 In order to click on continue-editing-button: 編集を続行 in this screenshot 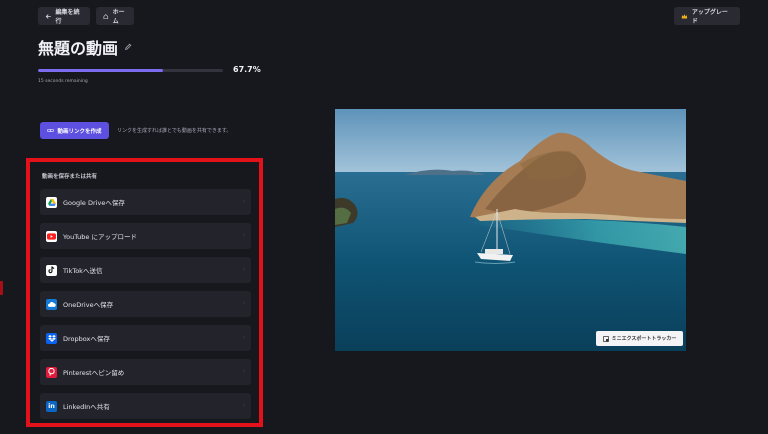, I will do `click(64, 16)`.